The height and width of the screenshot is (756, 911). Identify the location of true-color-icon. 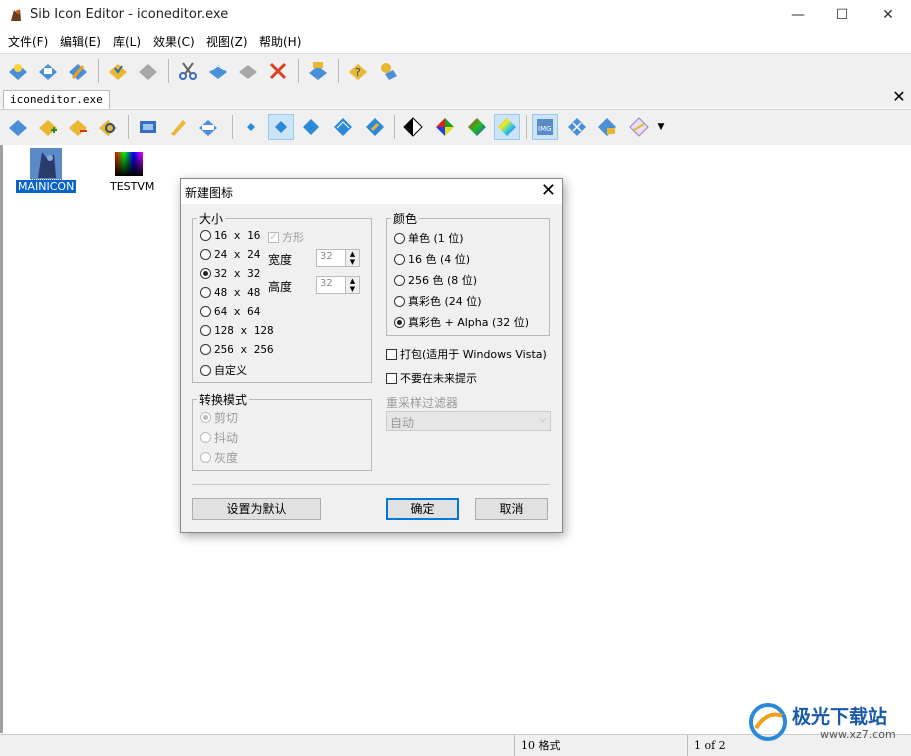
(507, 127).